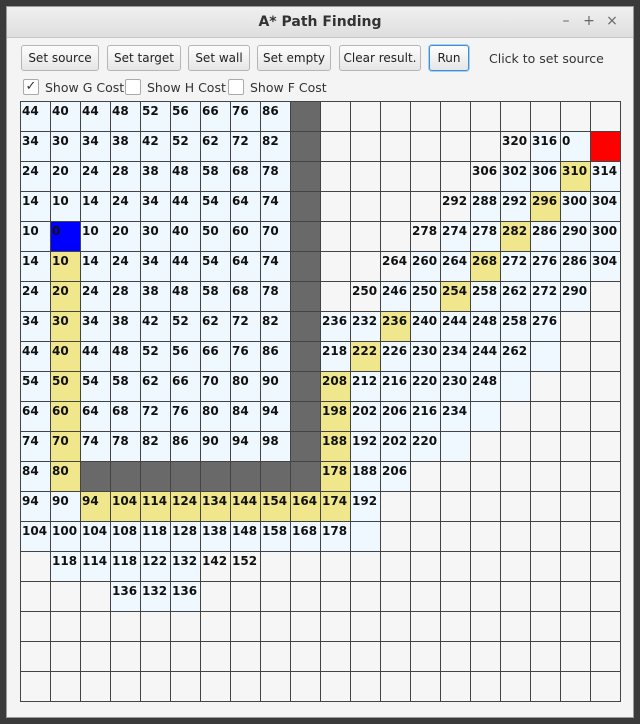 The height and width of the screenshot is (724, 640). What do you see at coordinates (605, 236) in the screenshot?
I see `grid-cell: 300` at bounding box center [605, 236].